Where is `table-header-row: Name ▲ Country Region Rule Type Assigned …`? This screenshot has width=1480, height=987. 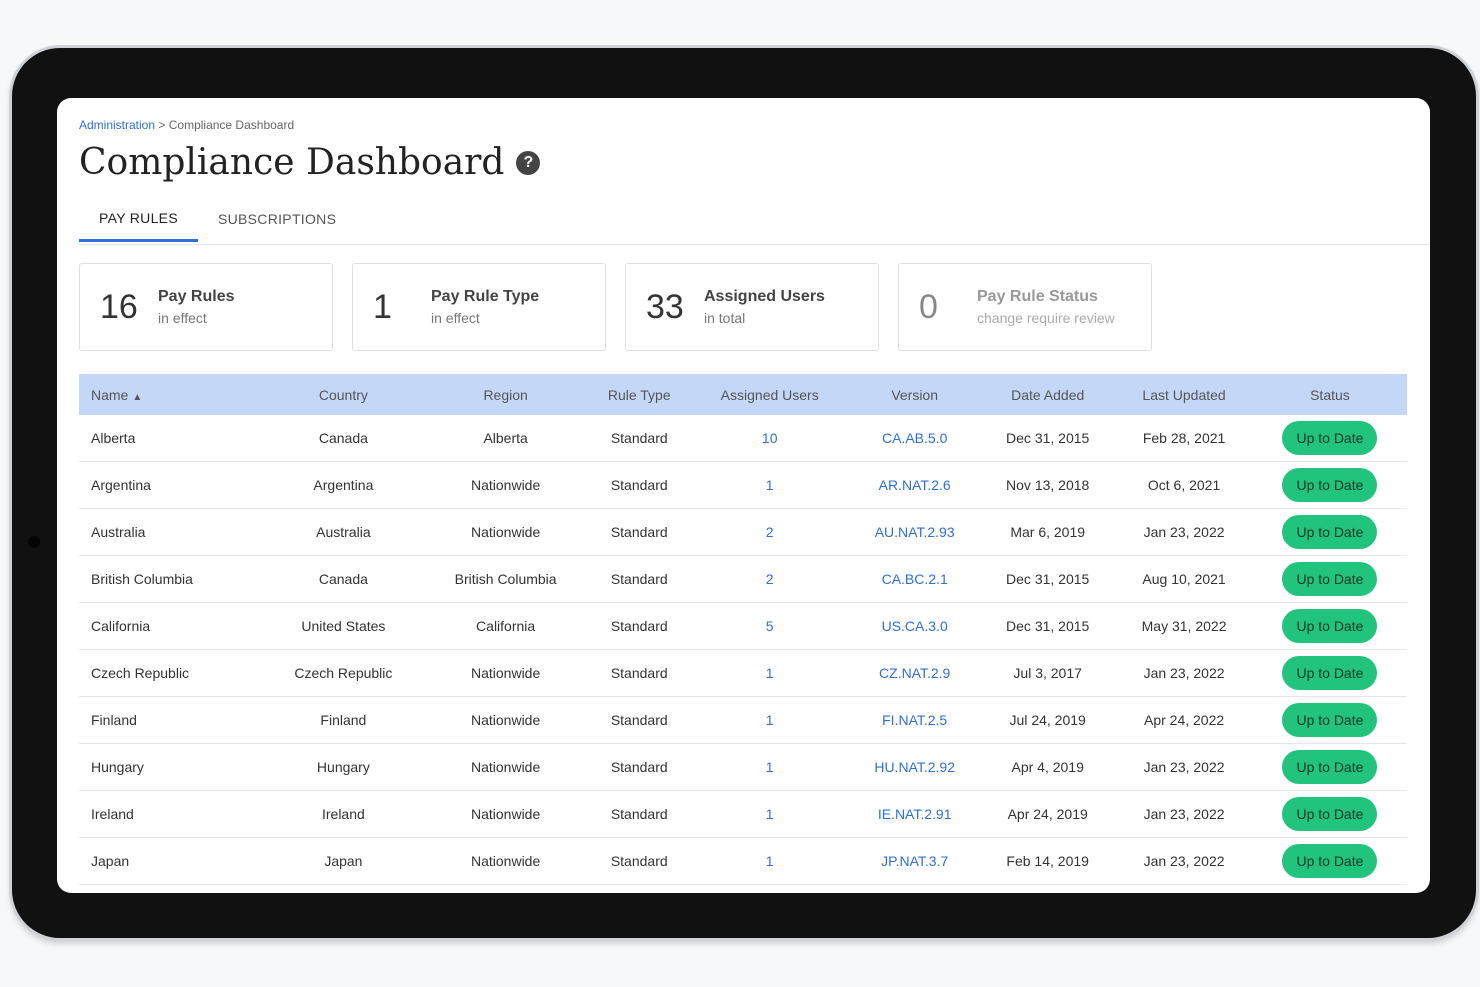
table-header-row: Name ▲ Country Region Rule Type Assigned … is located at coordinates (743, 394).